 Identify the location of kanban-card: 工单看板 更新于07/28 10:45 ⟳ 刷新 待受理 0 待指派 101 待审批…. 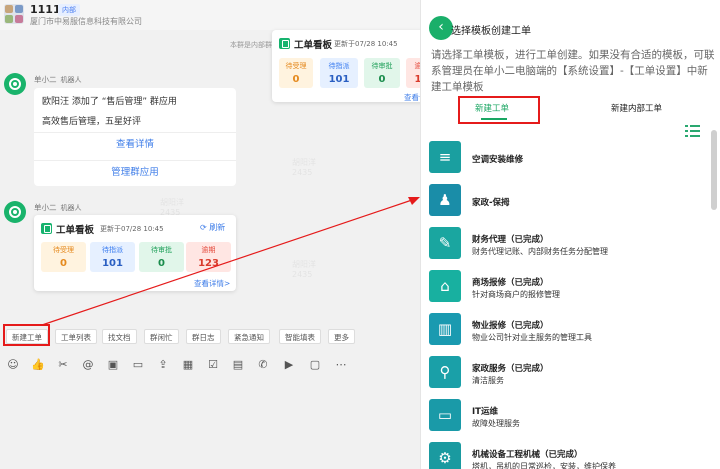
(135, 253).